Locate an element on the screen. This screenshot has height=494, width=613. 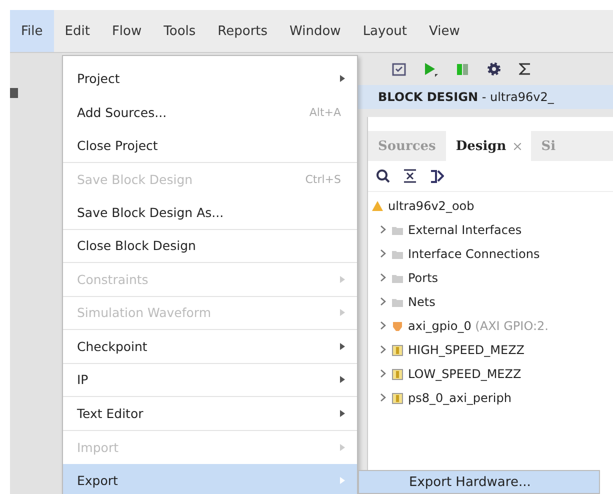
collapse-all-icon is located at coordinates (410, 176).